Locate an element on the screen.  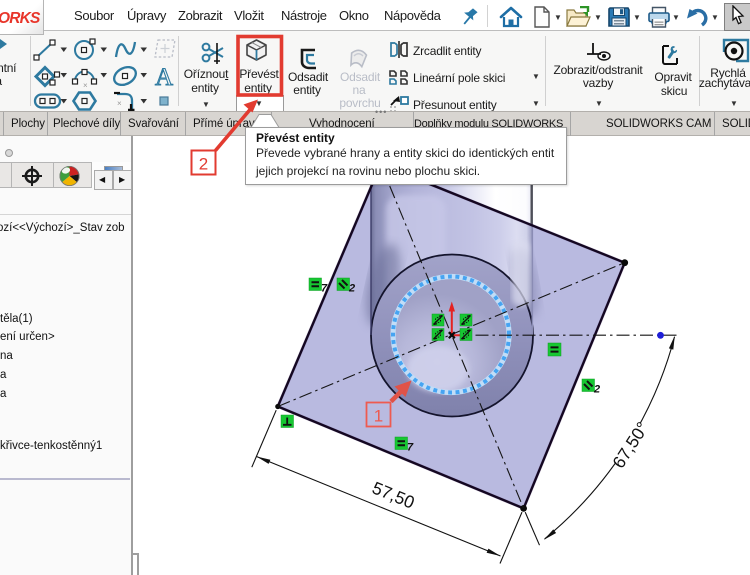
svg-text: 1 is located at coordinates (378, 416).